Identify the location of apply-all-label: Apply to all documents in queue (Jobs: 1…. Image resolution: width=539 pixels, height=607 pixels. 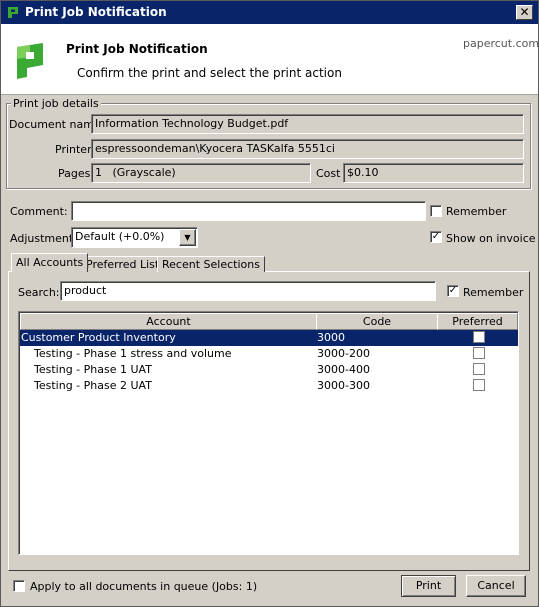
(144, 586).